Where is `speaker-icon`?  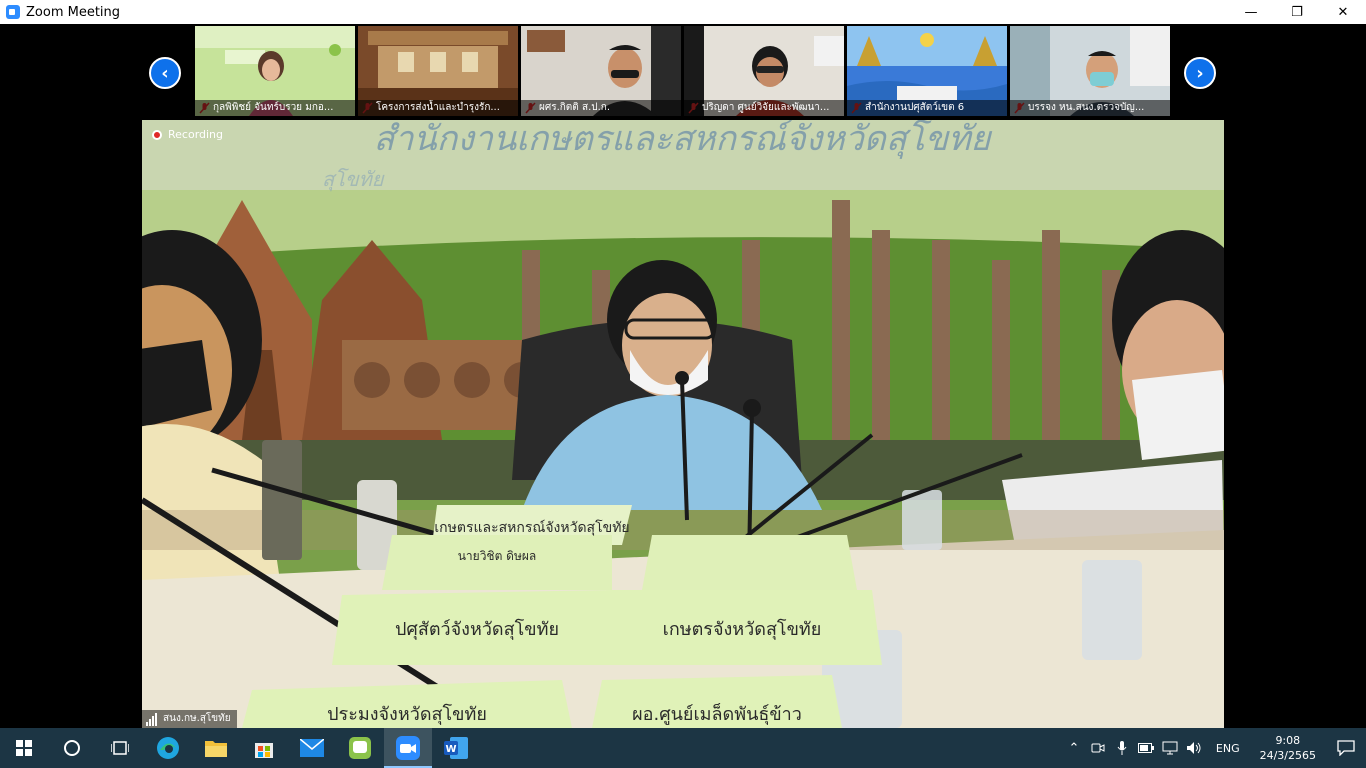
speaker-icon is located at coordinates (1193, 748).